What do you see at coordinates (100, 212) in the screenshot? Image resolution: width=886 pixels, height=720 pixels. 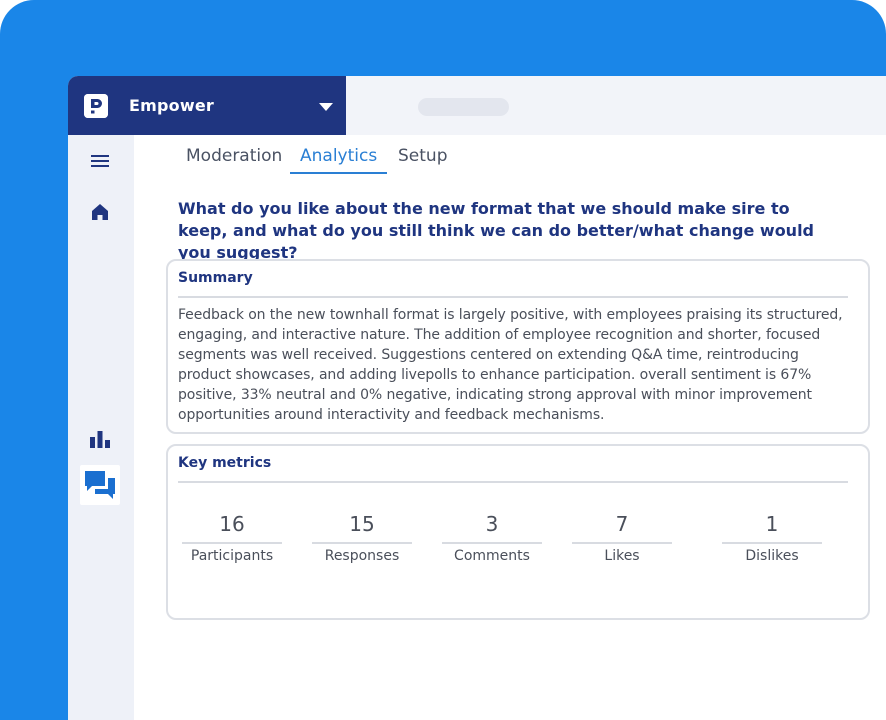 I see `home-icon` at bounding box center [100, 212].